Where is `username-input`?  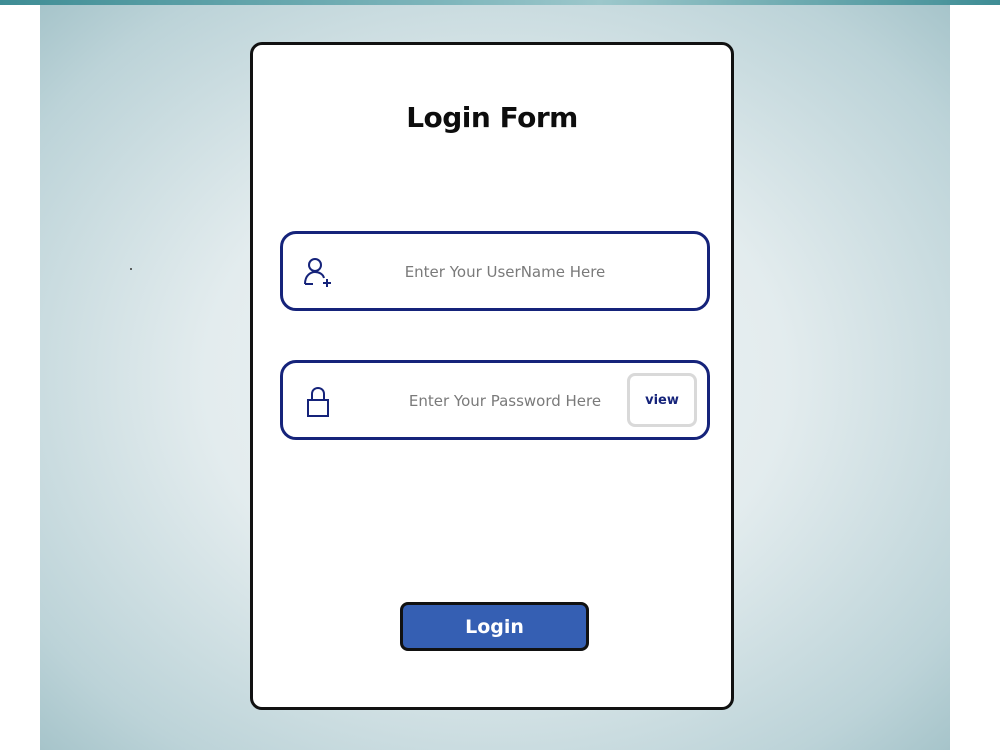
username-input is located at coordinates (505, 272).